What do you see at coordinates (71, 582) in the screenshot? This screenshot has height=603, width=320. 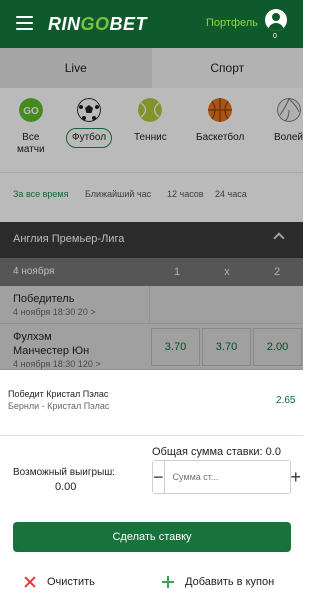 I see `clear-label: Очистить` at bounding box center [71, 582].